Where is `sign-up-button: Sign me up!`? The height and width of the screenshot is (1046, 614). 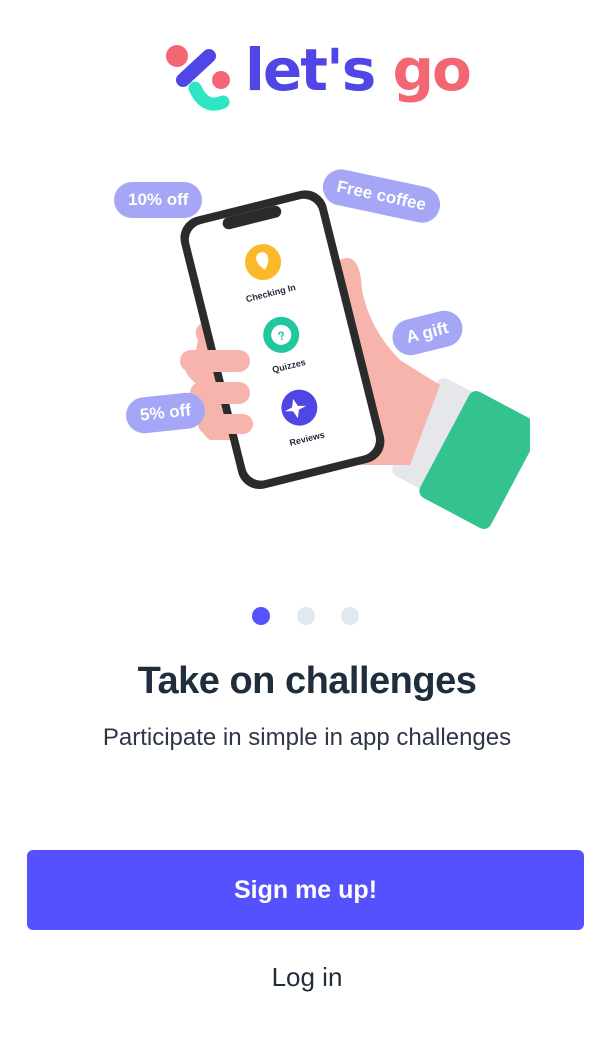 sign-up-button: Sign me up! is located at coordinates (305, 890).